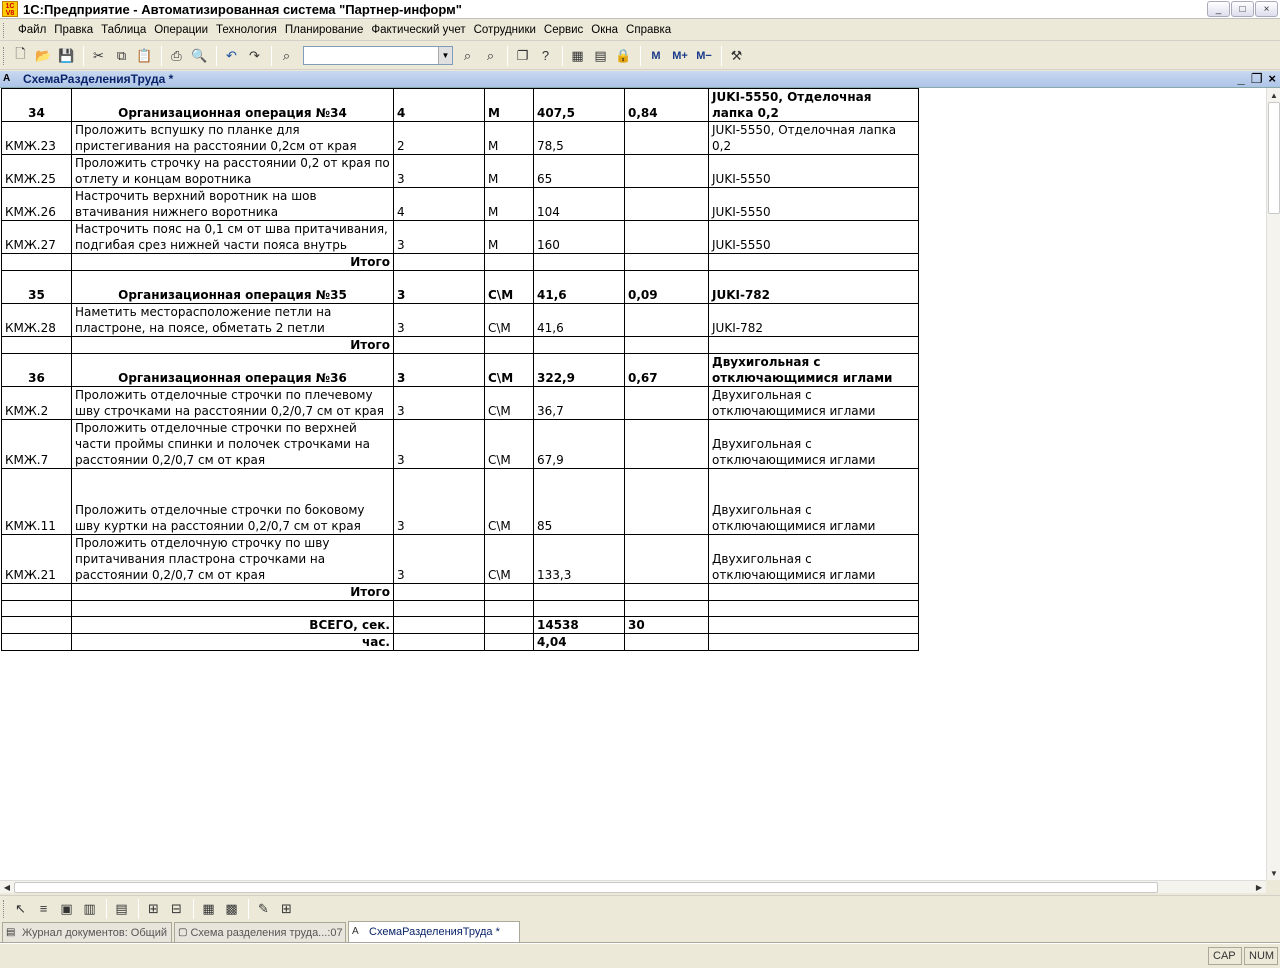  What do you see at coordinates (604, 30) in the screenshot?
I see `menu-windows: Окна` at bounding box center [604, 30].